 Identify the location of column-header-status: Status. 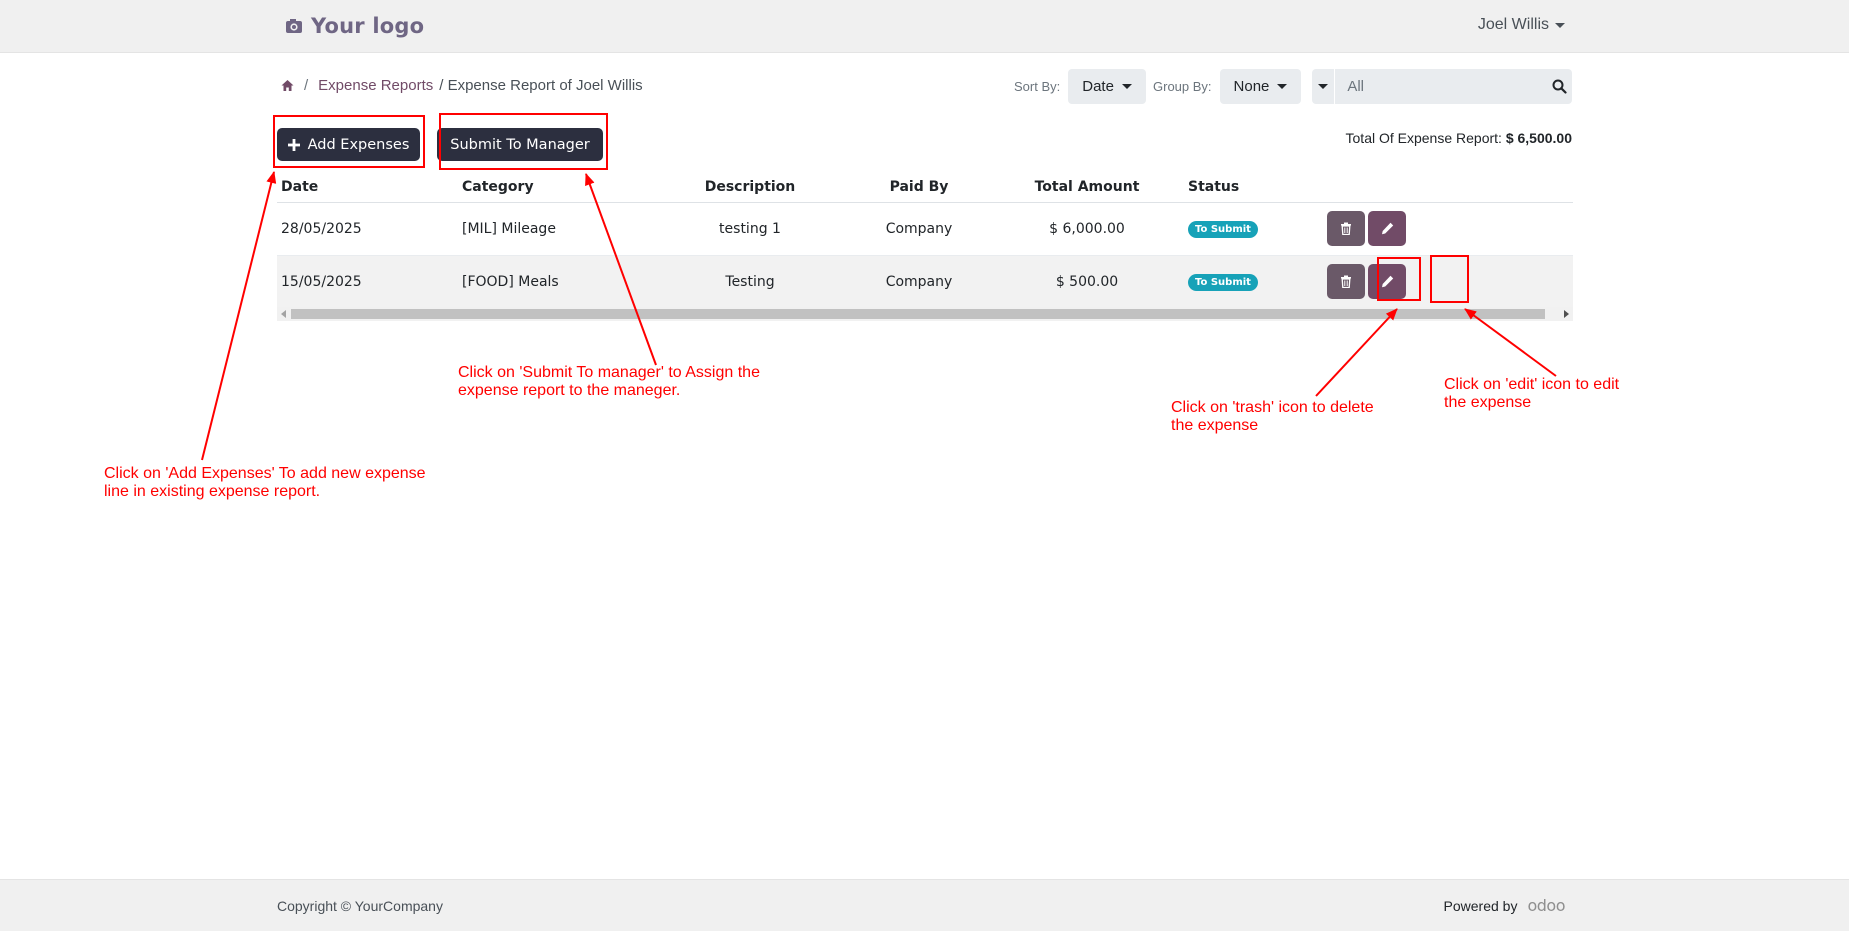
(1251, 187).